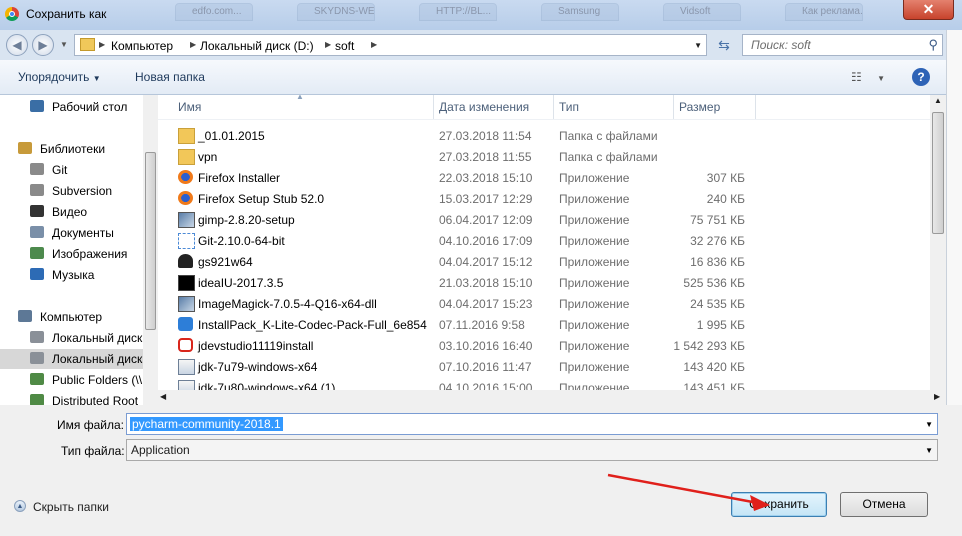 The image size is (962, 536). What do you see at coordinates (702, 12) in the screenshot?
I see `background-tab: Vidsoft` at bounding box center [702, 12].